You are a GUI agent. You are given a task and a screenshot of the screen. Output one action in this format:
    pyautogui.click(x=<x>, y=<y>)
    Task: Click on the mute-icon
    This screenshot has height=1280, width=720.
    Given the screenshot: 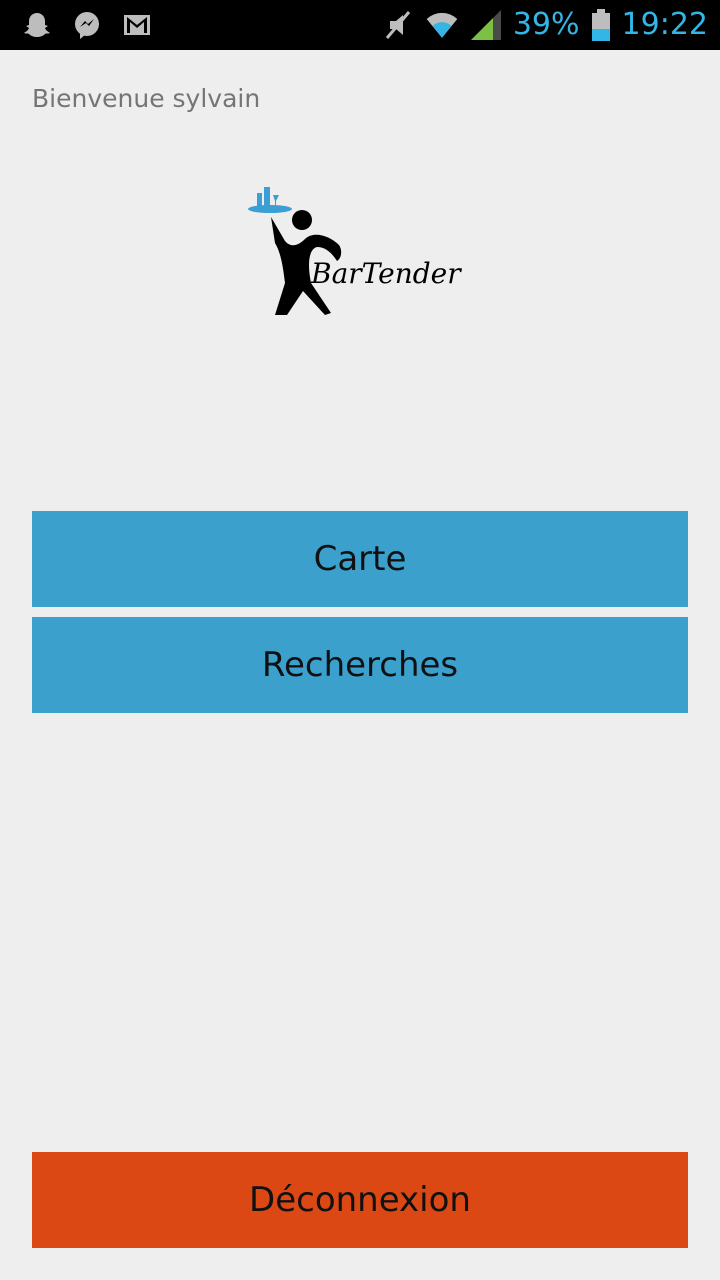 What is the action you would take?
    pyautogui.click(x=398, y=25)
    